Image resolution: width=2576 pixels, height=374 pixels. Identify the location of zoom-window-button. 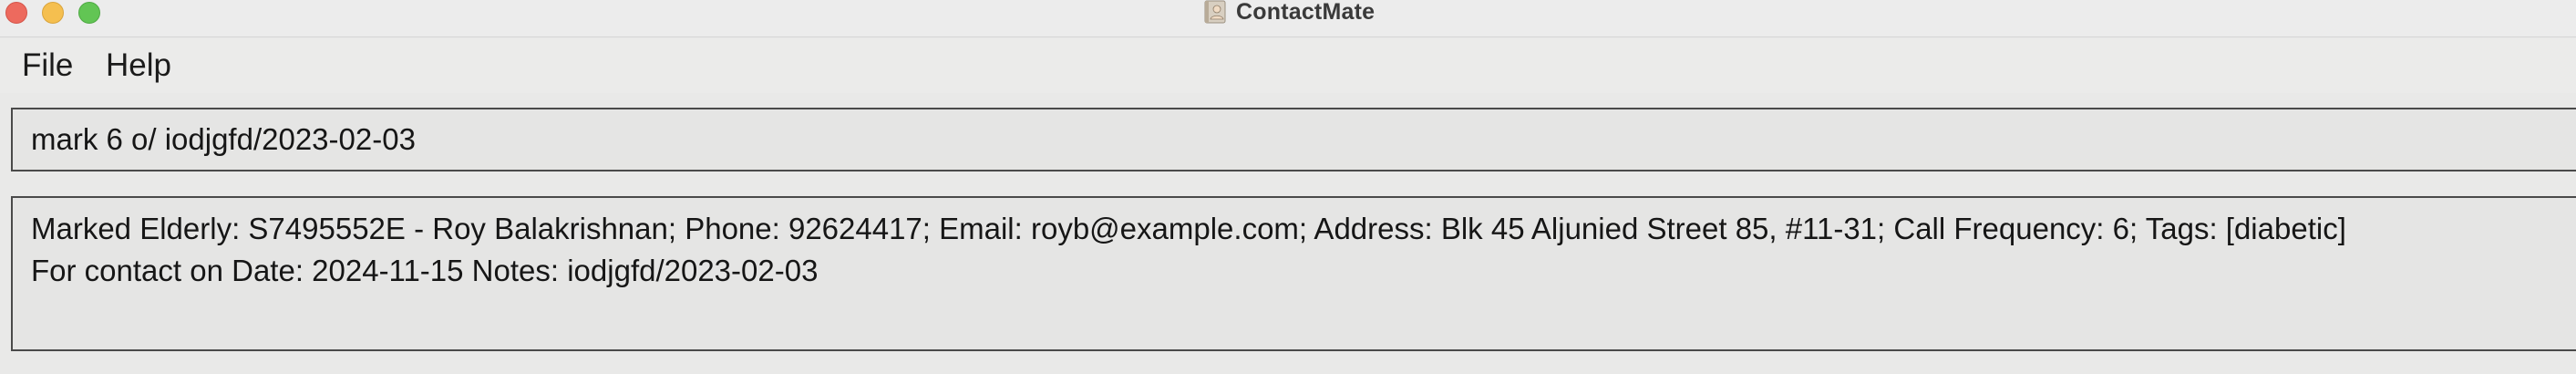
(89, 13).